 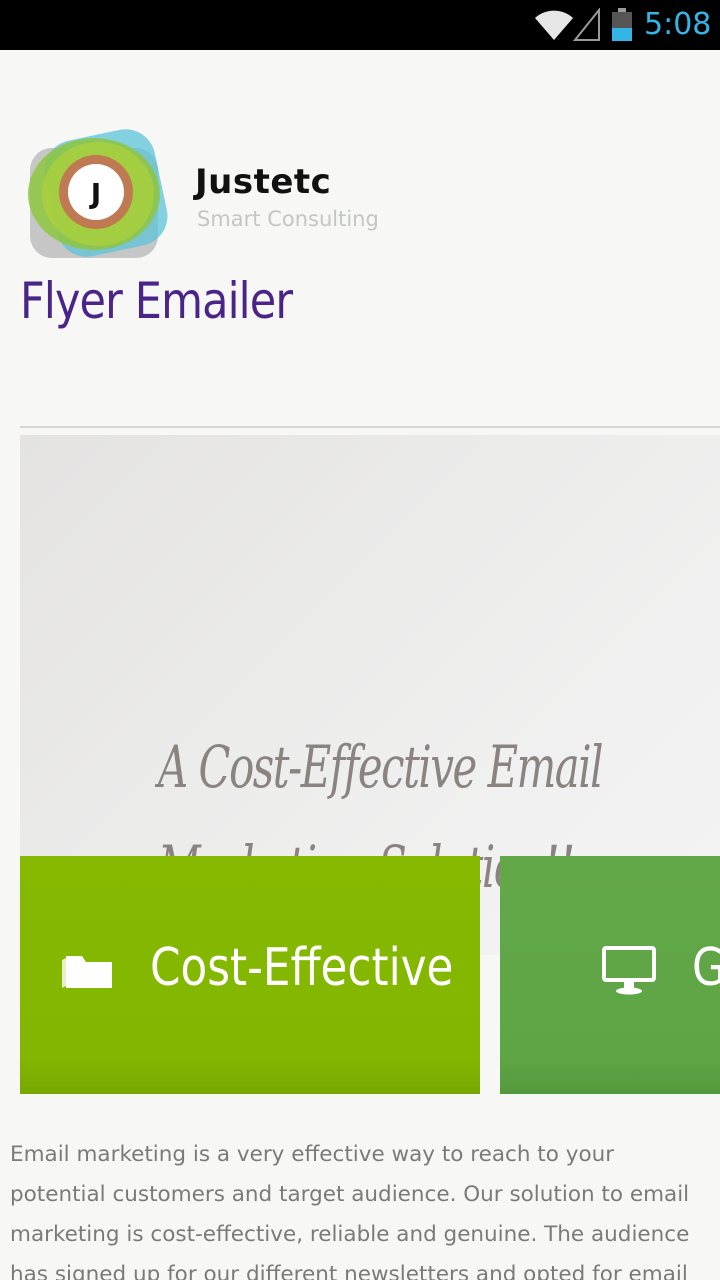 I want to click on feature-tile-second: G, so click(x=610, y=975).